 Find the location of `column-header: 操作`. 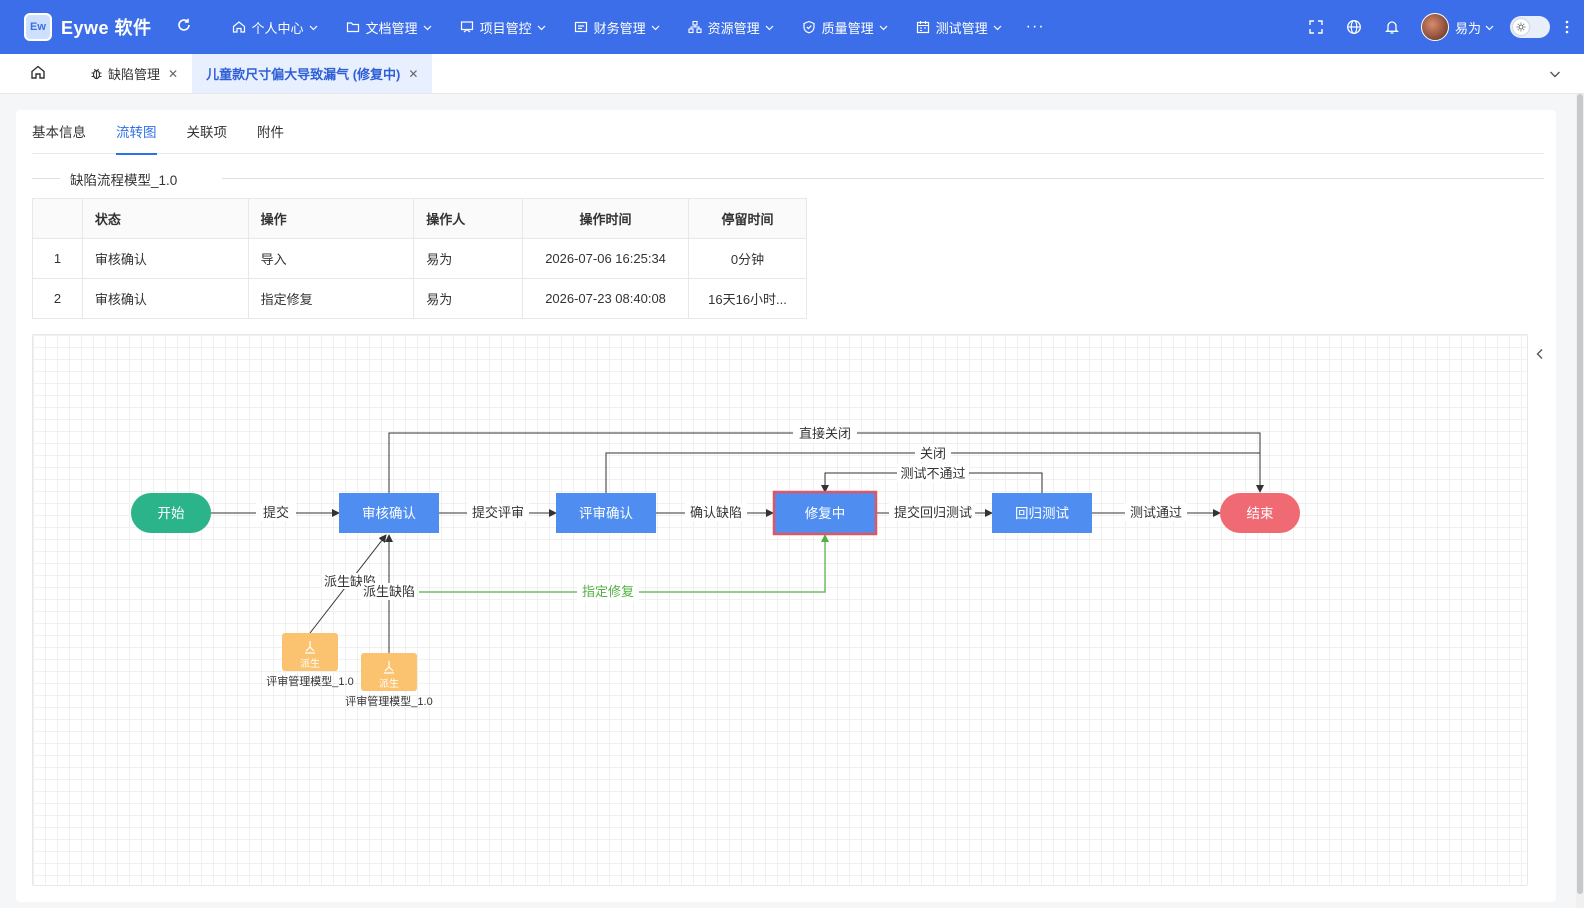

column-header: 操作 is located at coordinates (331, 218).